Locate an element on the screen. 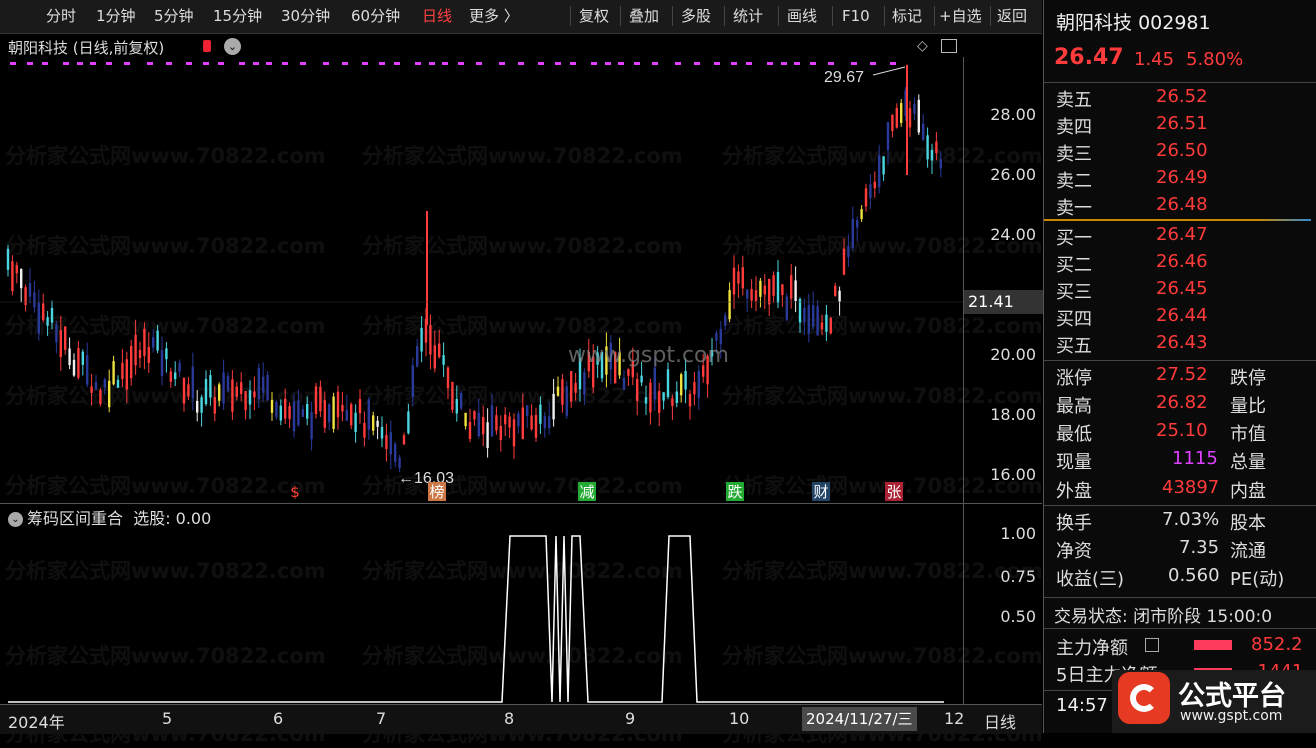 The image size is (1316, 748). back-button: 返回 is located at coordinates (1012, 16).